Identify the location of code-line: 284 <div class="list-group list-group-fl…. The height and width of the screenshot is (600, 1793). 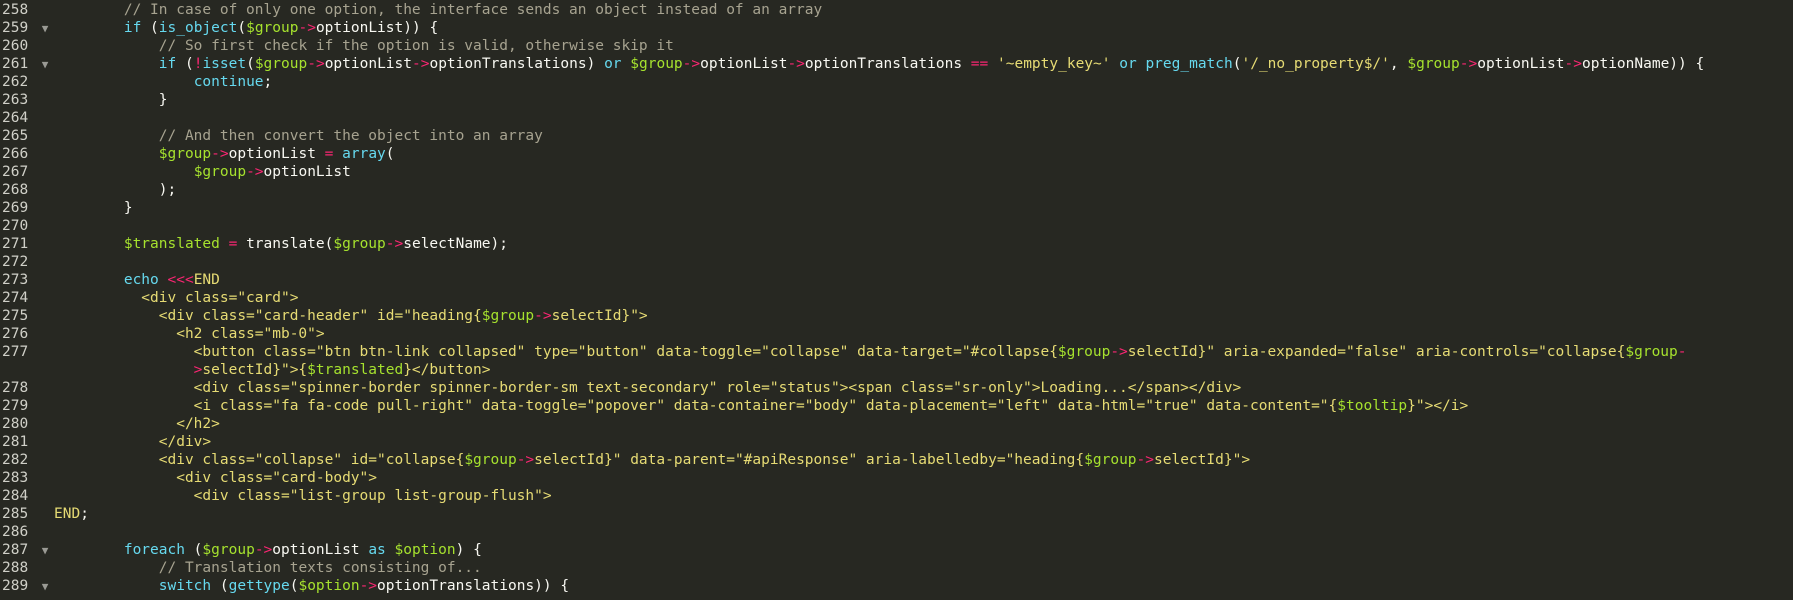
(896, 496).